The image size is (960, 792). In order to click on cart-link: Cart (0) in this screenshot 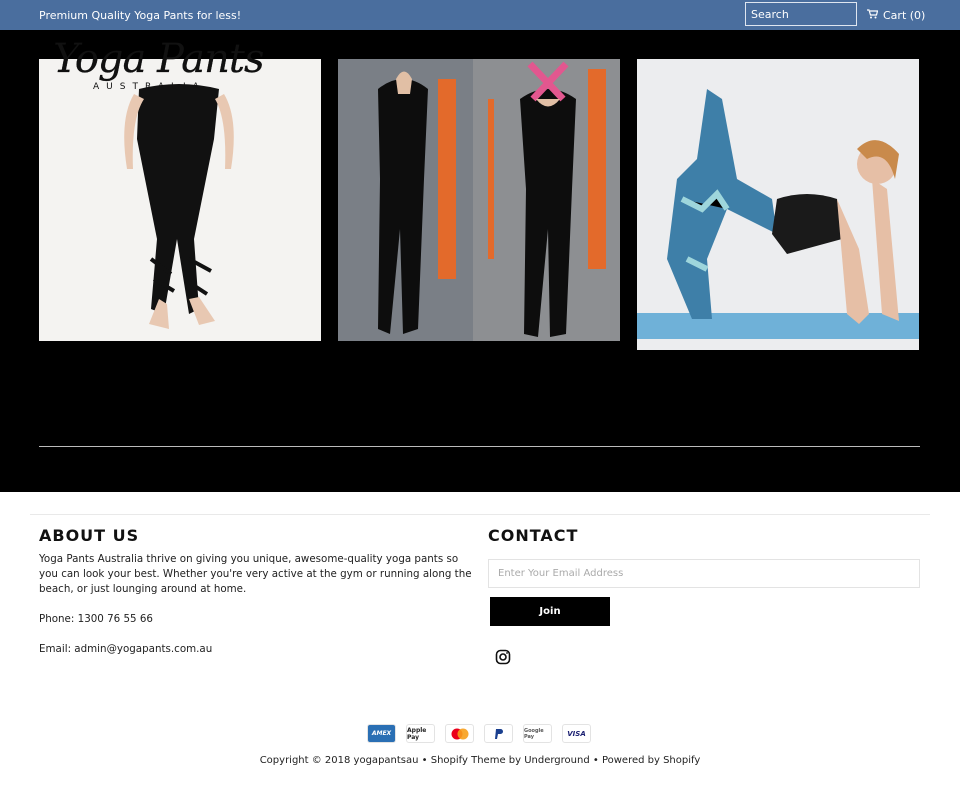, I will do `click(896, 15)`.